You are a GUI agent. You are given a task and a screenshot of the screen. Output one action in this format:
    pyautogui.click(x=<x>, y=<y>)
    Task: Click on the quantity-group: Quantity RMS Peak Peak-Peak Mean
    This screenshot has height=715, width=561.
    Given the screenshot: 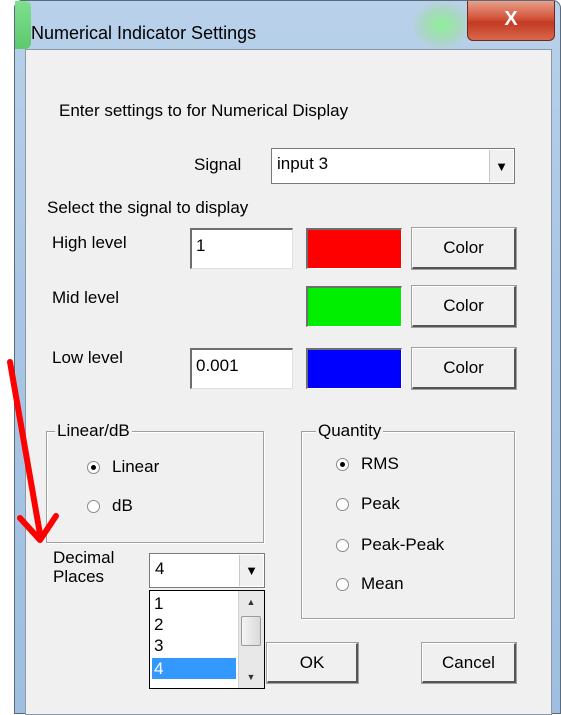 What is the action you would take?
    pyautogui.click(x=408, y=520)
    